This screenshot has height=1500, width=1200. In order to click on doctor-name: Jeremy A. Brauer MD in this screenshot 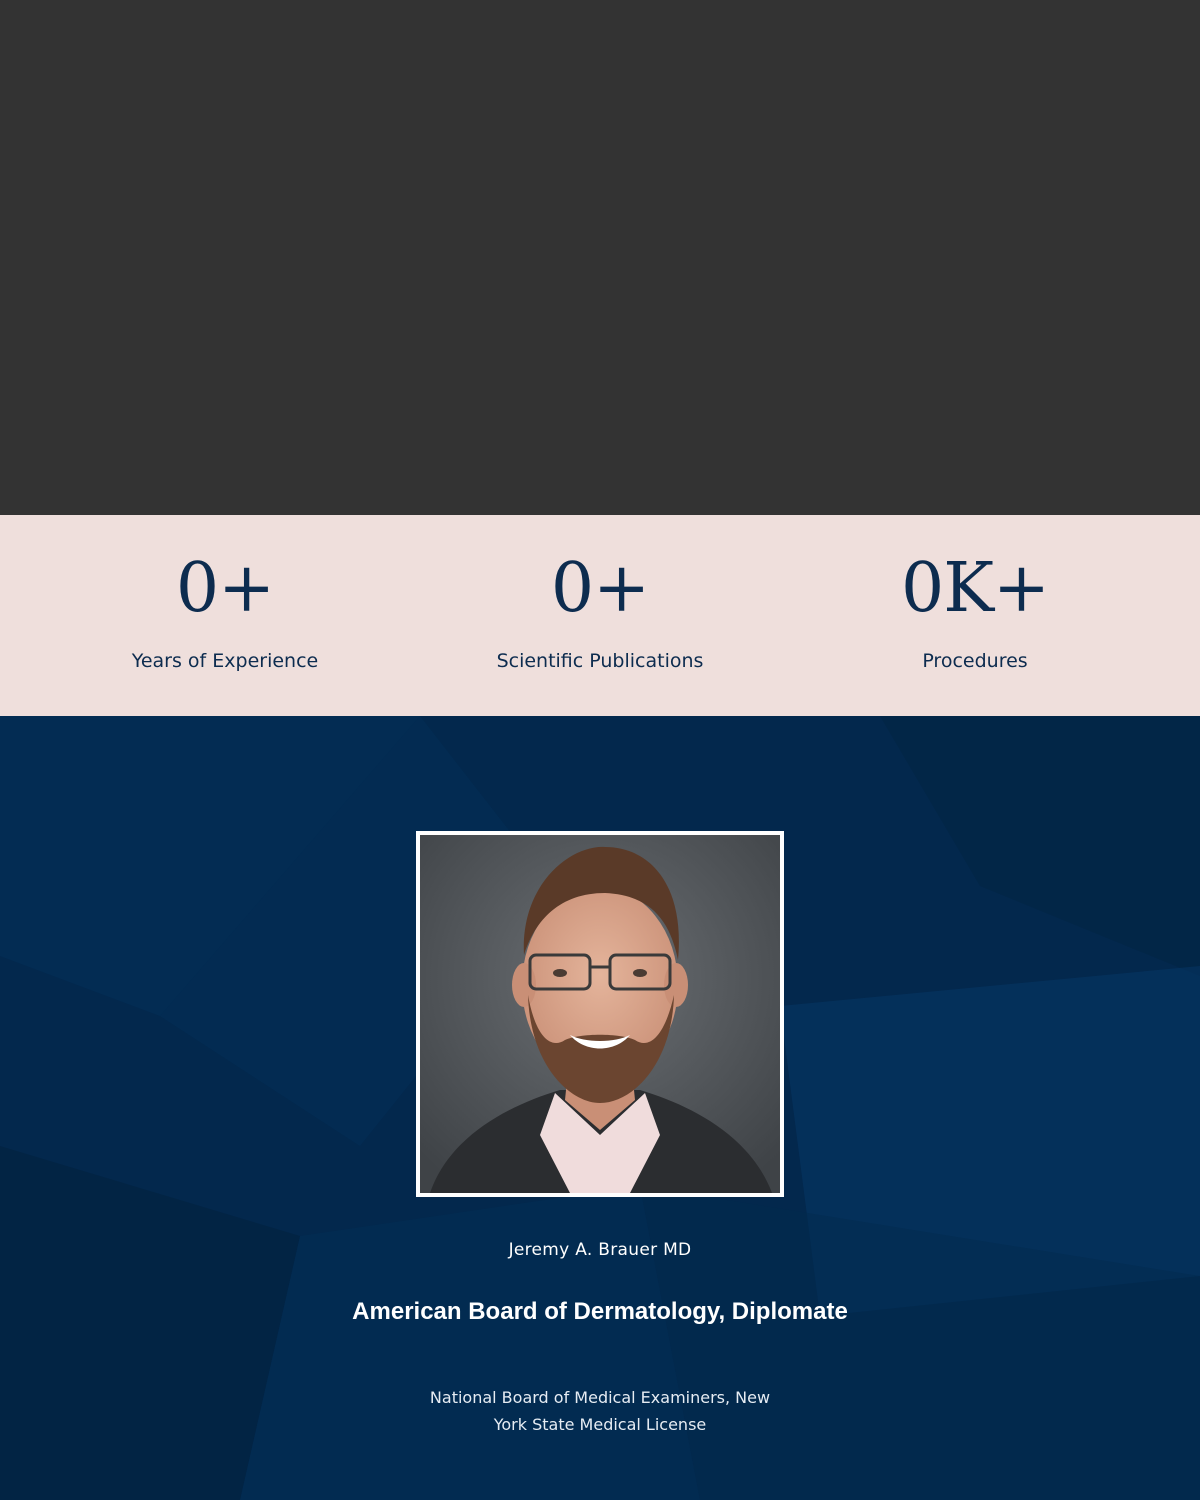, I will do `click(600, 1250)`.